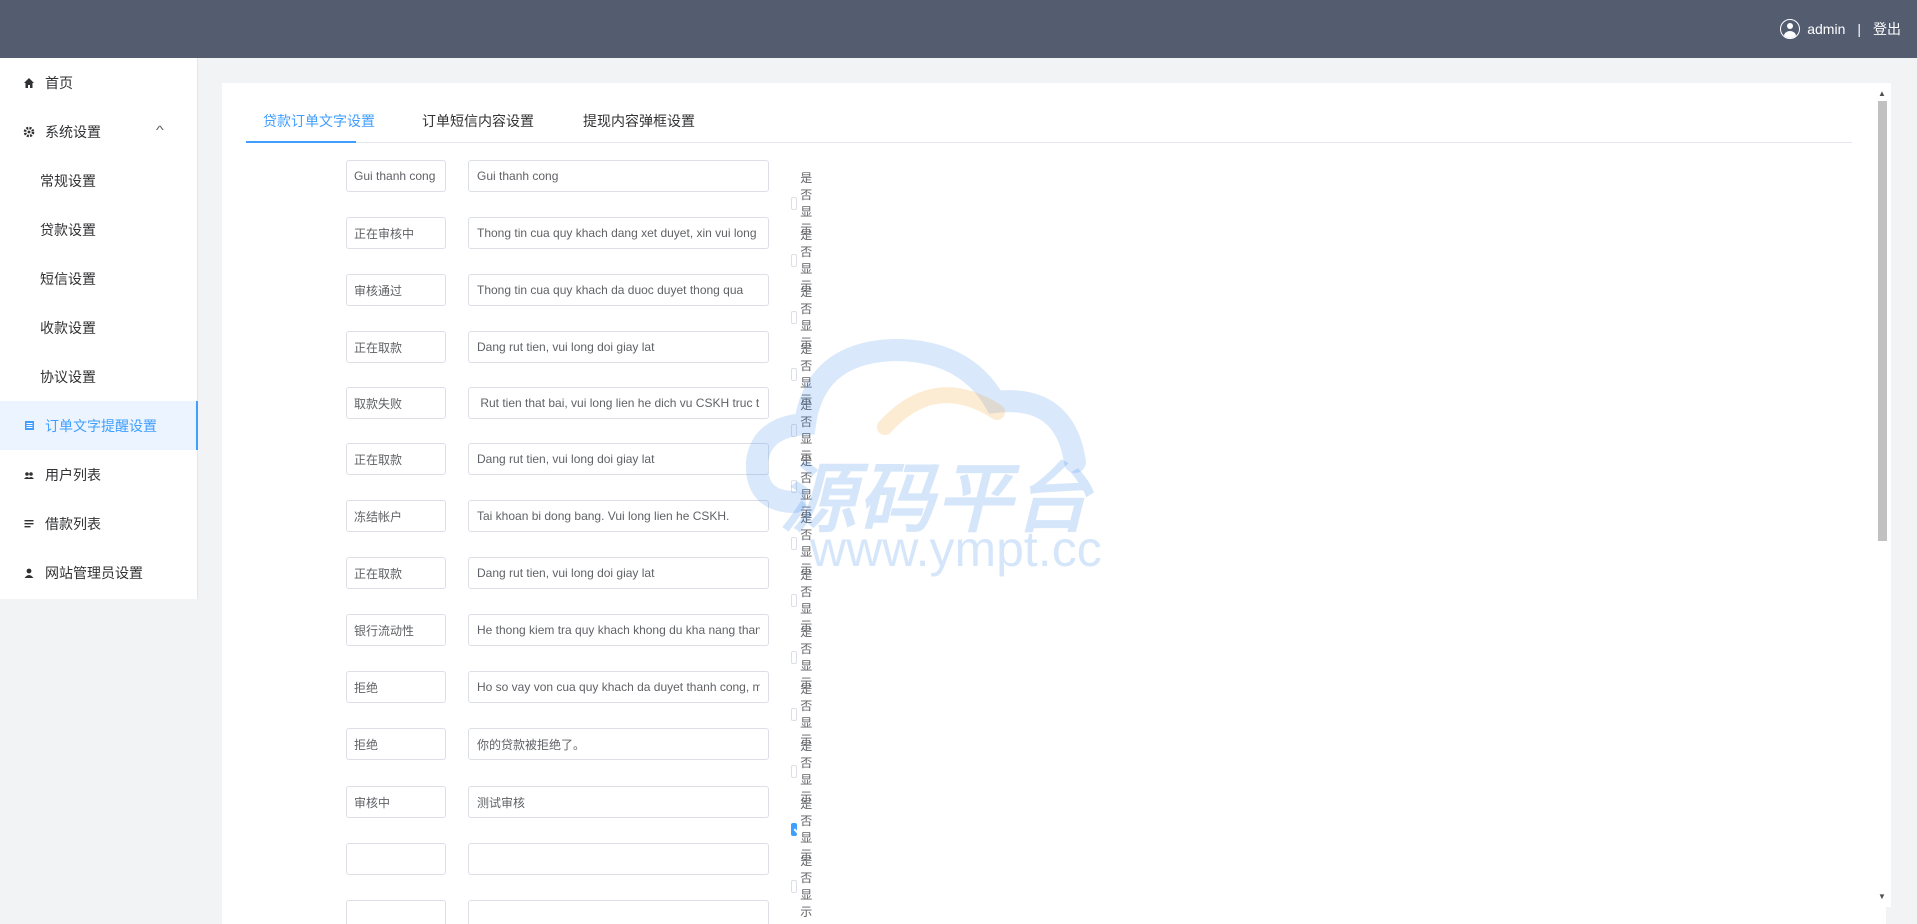 This screenshot has width=1917, height=924. What do you see at coordinates (1790, 29) in the screenshot?
I see `user-avatar-icon` at bounding box center [1790, 29].